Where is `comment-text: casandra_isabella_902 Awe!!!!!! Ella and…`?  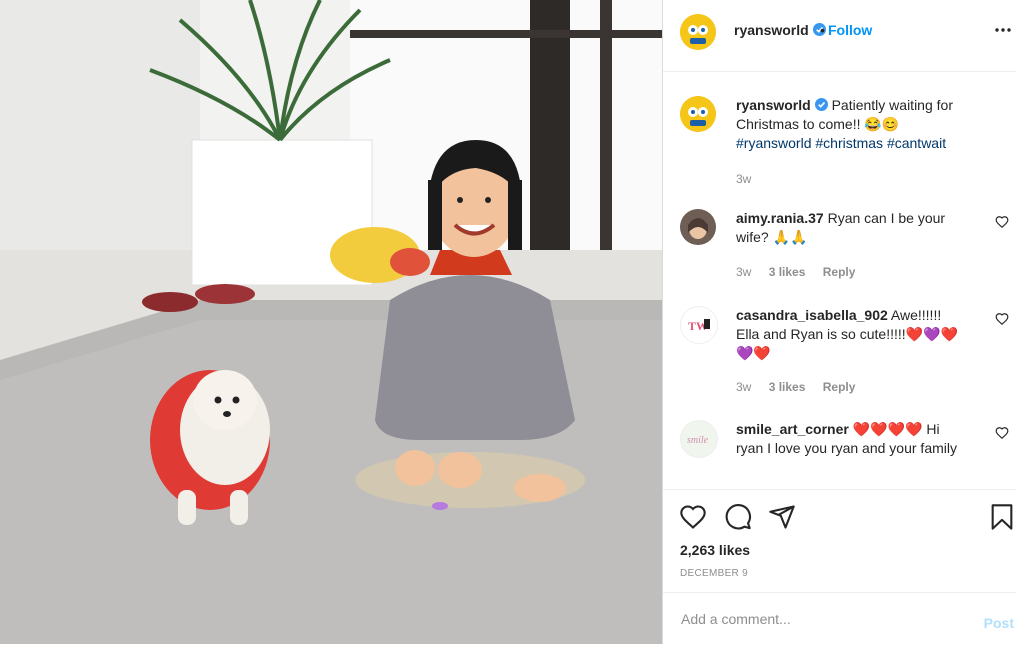
comment-text: casandra_isabella_902 Awe!!!!!! Ella and… is located at coordinates (850, 334).